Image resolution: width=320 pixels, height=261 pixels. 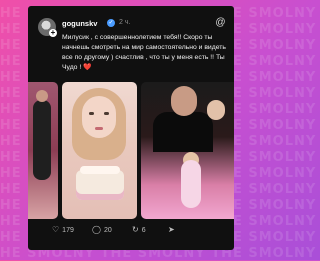 I want to click on share-button: ➤, so click(x=171, y=230).